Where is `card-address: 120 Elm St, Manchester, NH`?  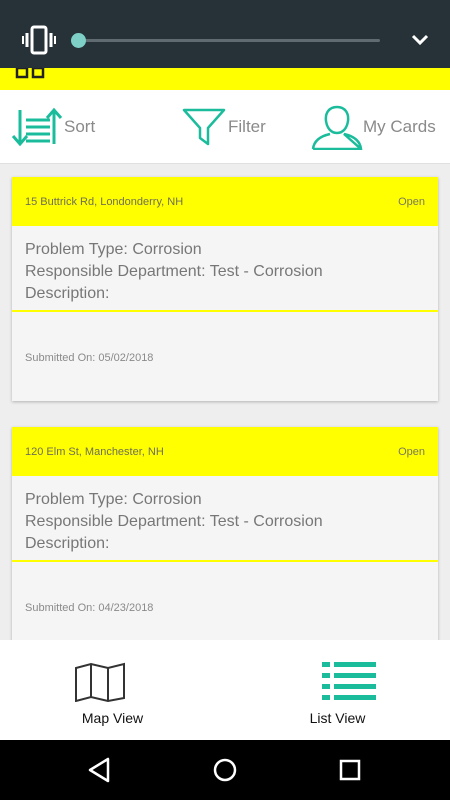 card-address: 120 Elm St, Manchester, NH is located at coordinates (94, 451).